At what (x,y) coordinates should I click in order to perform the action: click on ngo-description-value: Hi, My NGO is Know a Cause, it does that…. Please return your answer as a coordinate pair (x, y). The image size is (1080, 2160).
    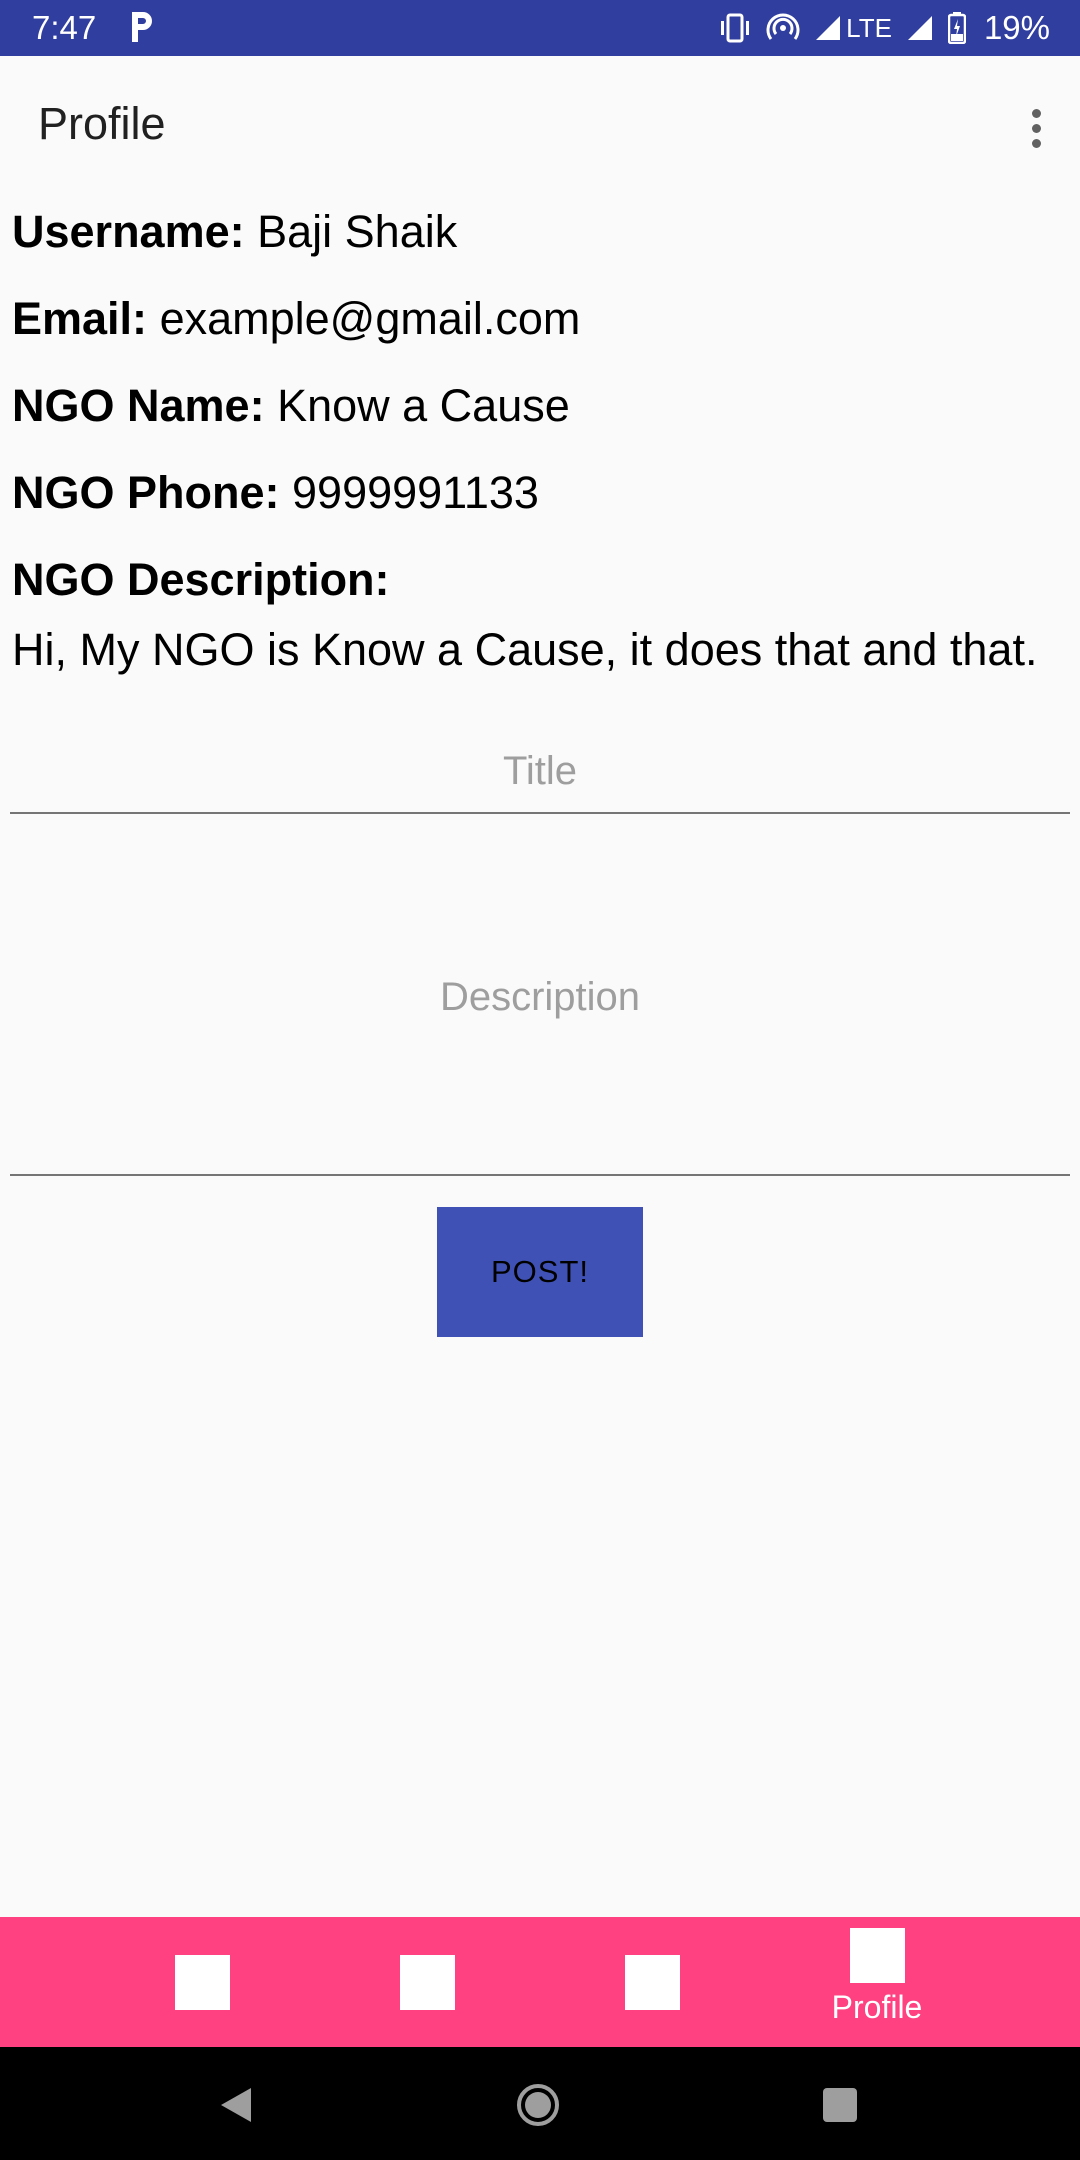
    Looking at the image, I should click on (525, 649).